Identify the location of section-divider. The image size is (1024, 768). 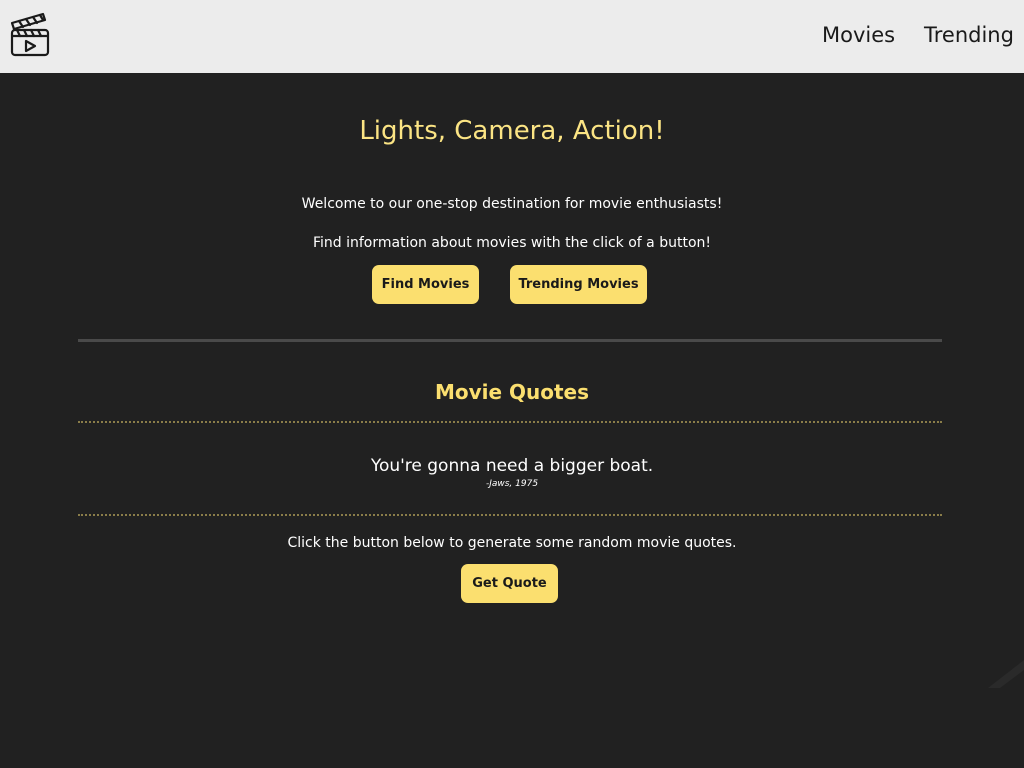
(510, 340).